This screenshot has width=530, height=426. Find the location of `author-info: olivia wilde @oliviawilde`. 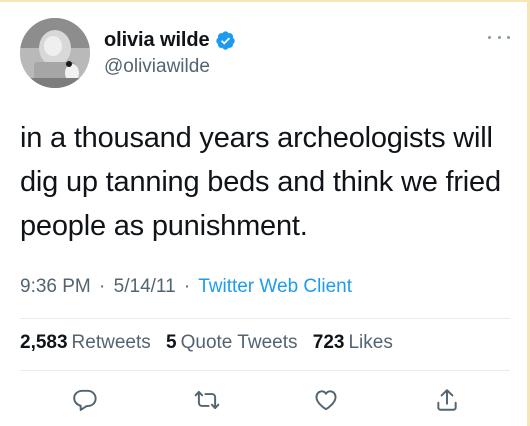

author-info: olivia wilde @oliviawilde is located at coordinates (170, 53).